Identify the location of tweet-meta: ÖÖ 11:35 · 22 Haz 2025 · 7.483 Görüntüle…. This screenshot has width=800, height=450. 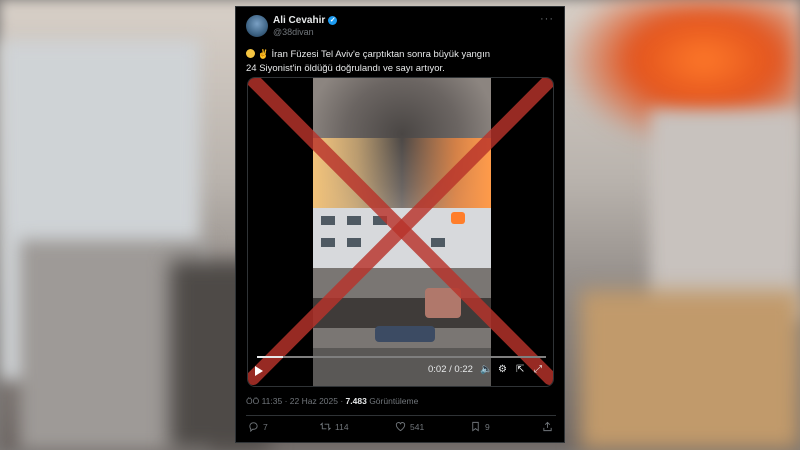
(332, 401).